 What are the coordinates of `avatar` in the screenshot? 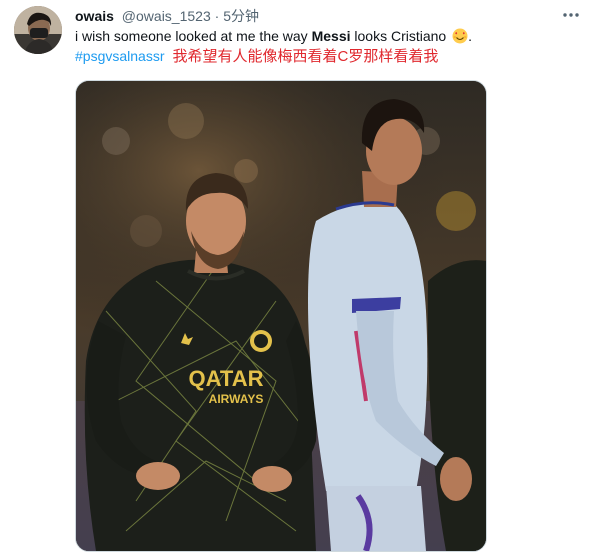 It's located at (38, 30).